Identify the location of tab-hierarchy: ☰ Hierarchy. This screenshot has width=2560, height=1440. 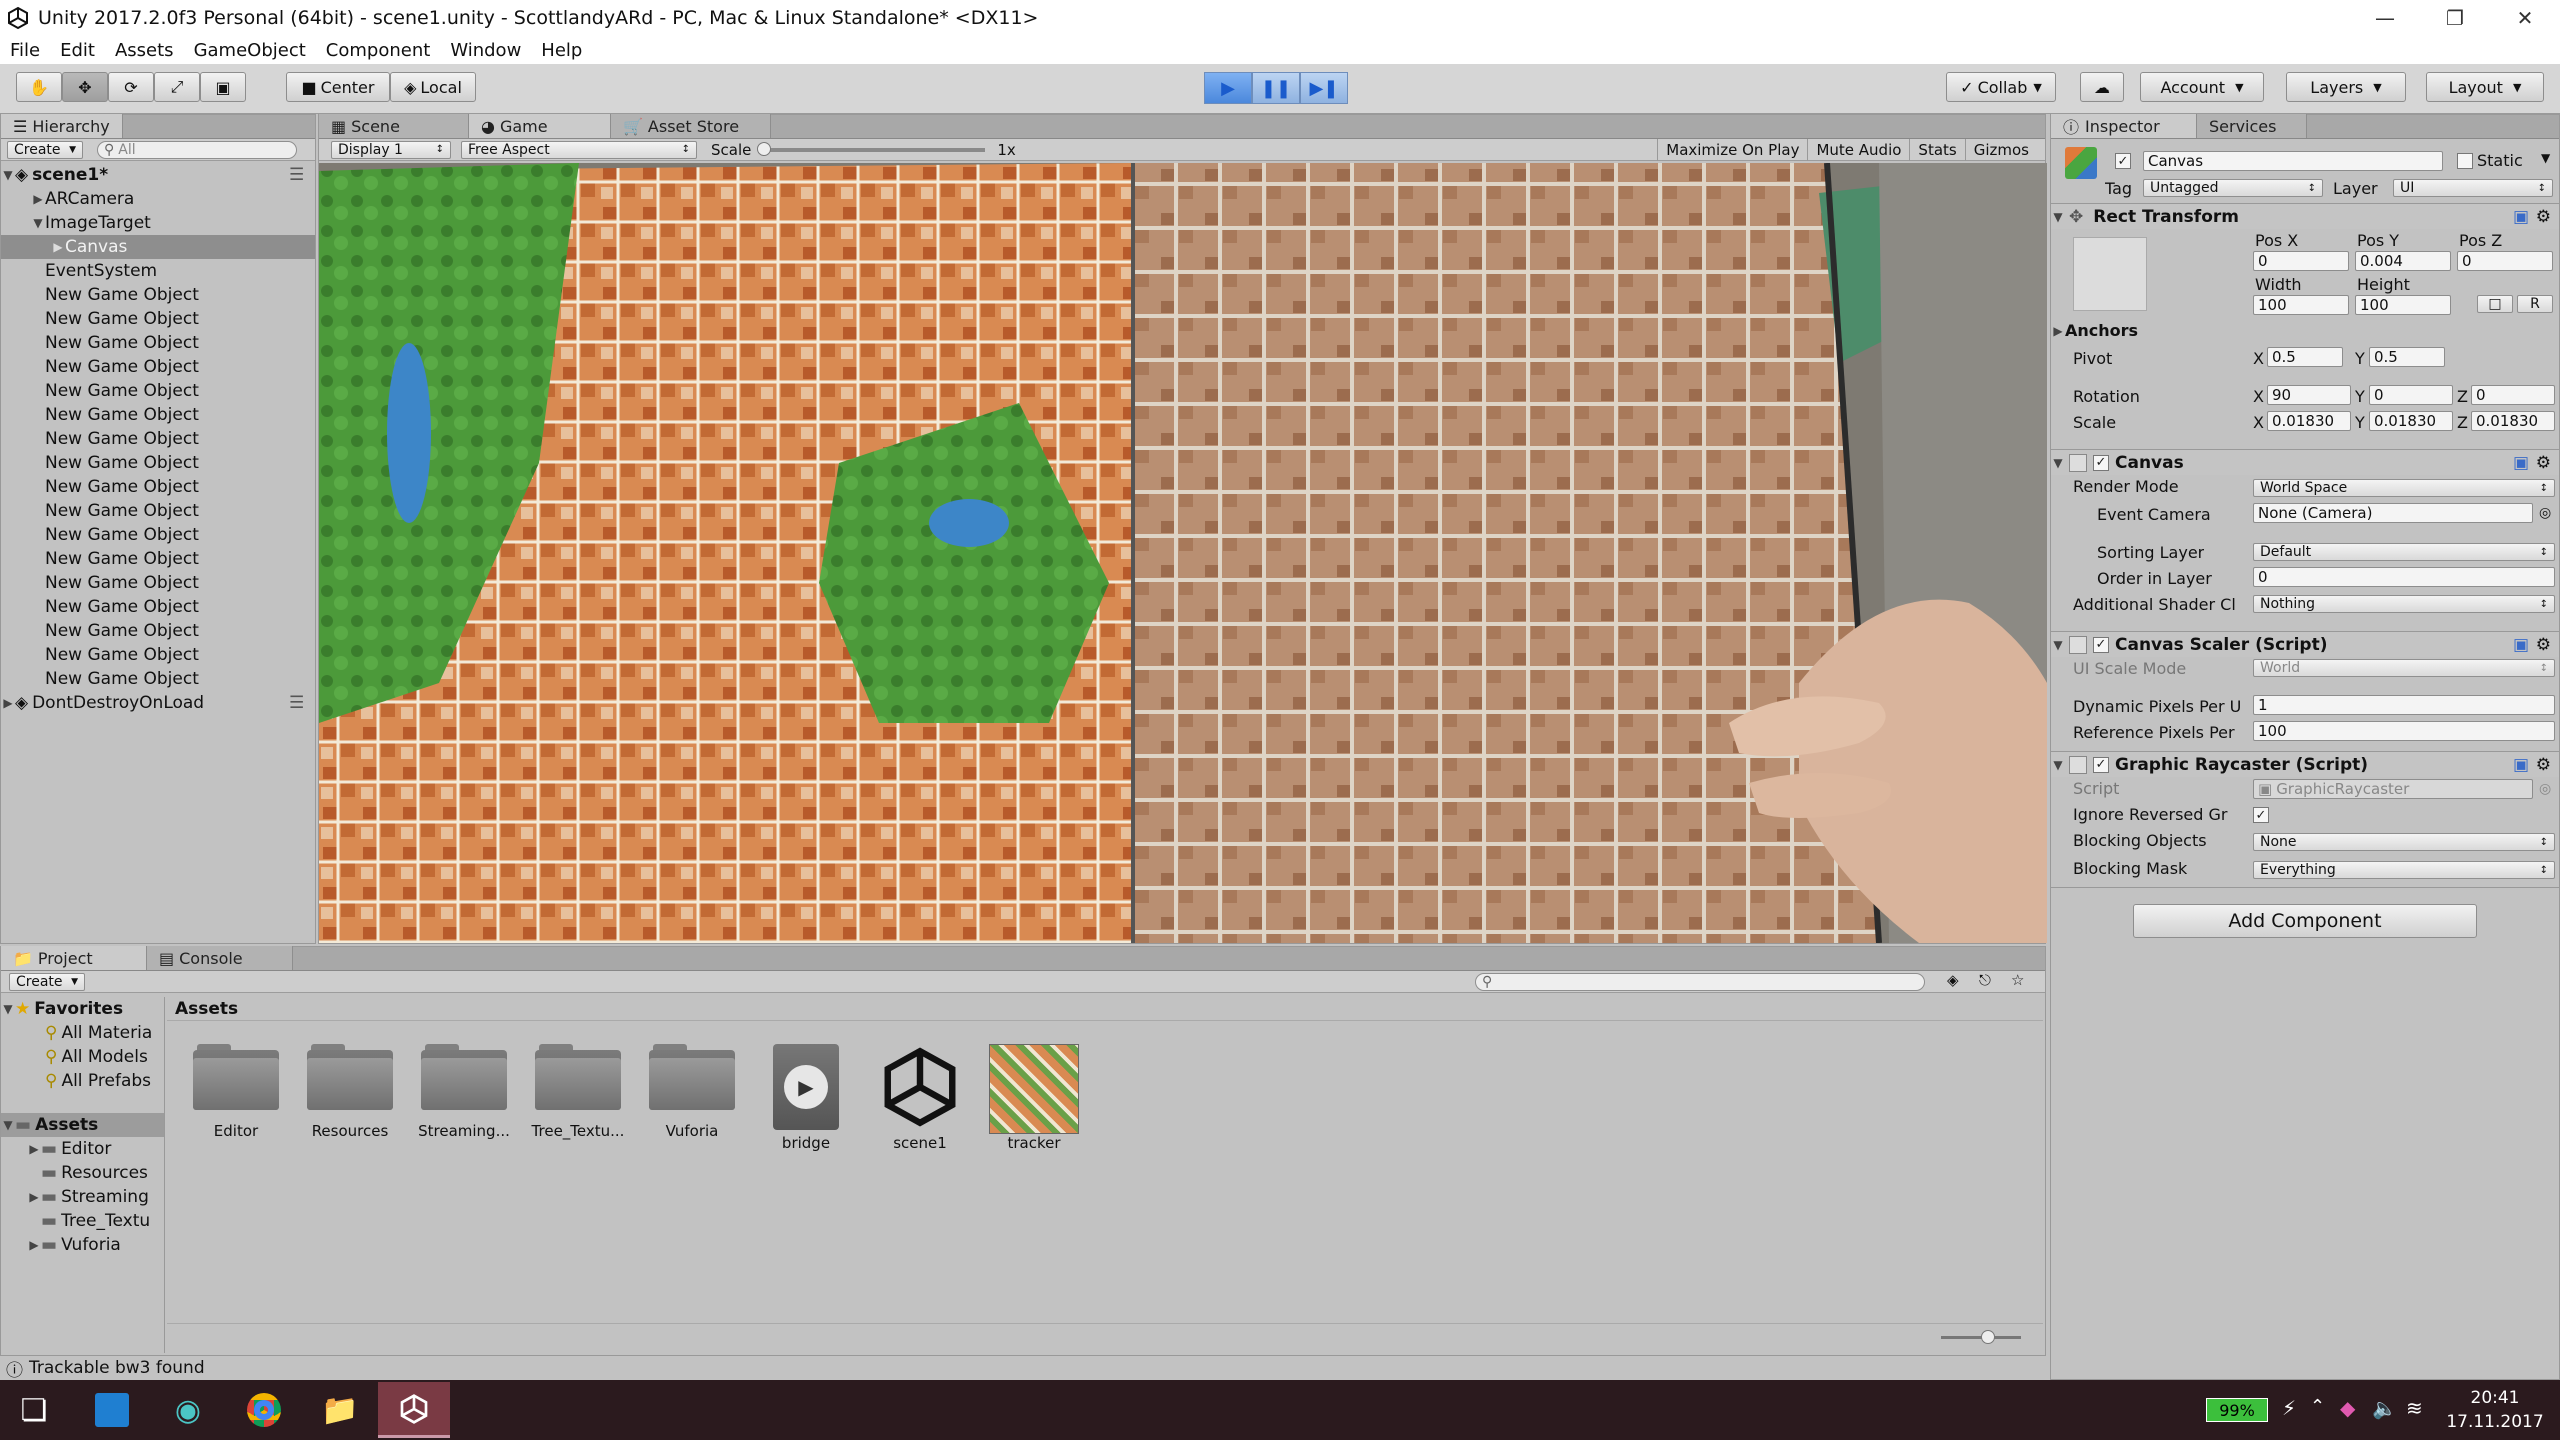
(62, 126).